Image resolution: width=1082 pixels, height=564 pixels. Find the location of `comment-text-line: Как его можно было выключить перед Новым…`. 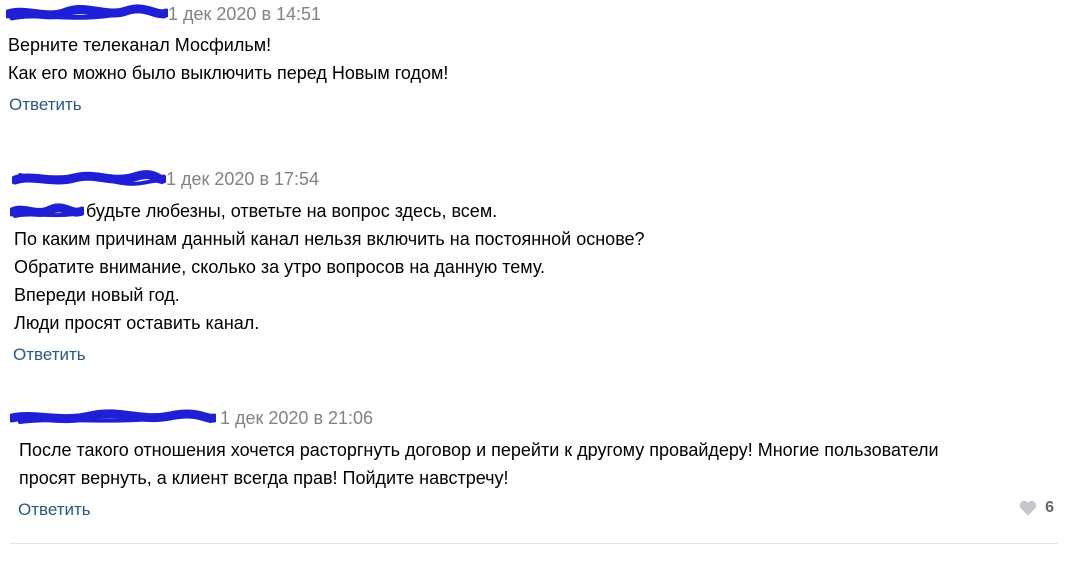

comment-text-line: Как его можно было выключить перед Новым… is located at coordinates (228, 73).